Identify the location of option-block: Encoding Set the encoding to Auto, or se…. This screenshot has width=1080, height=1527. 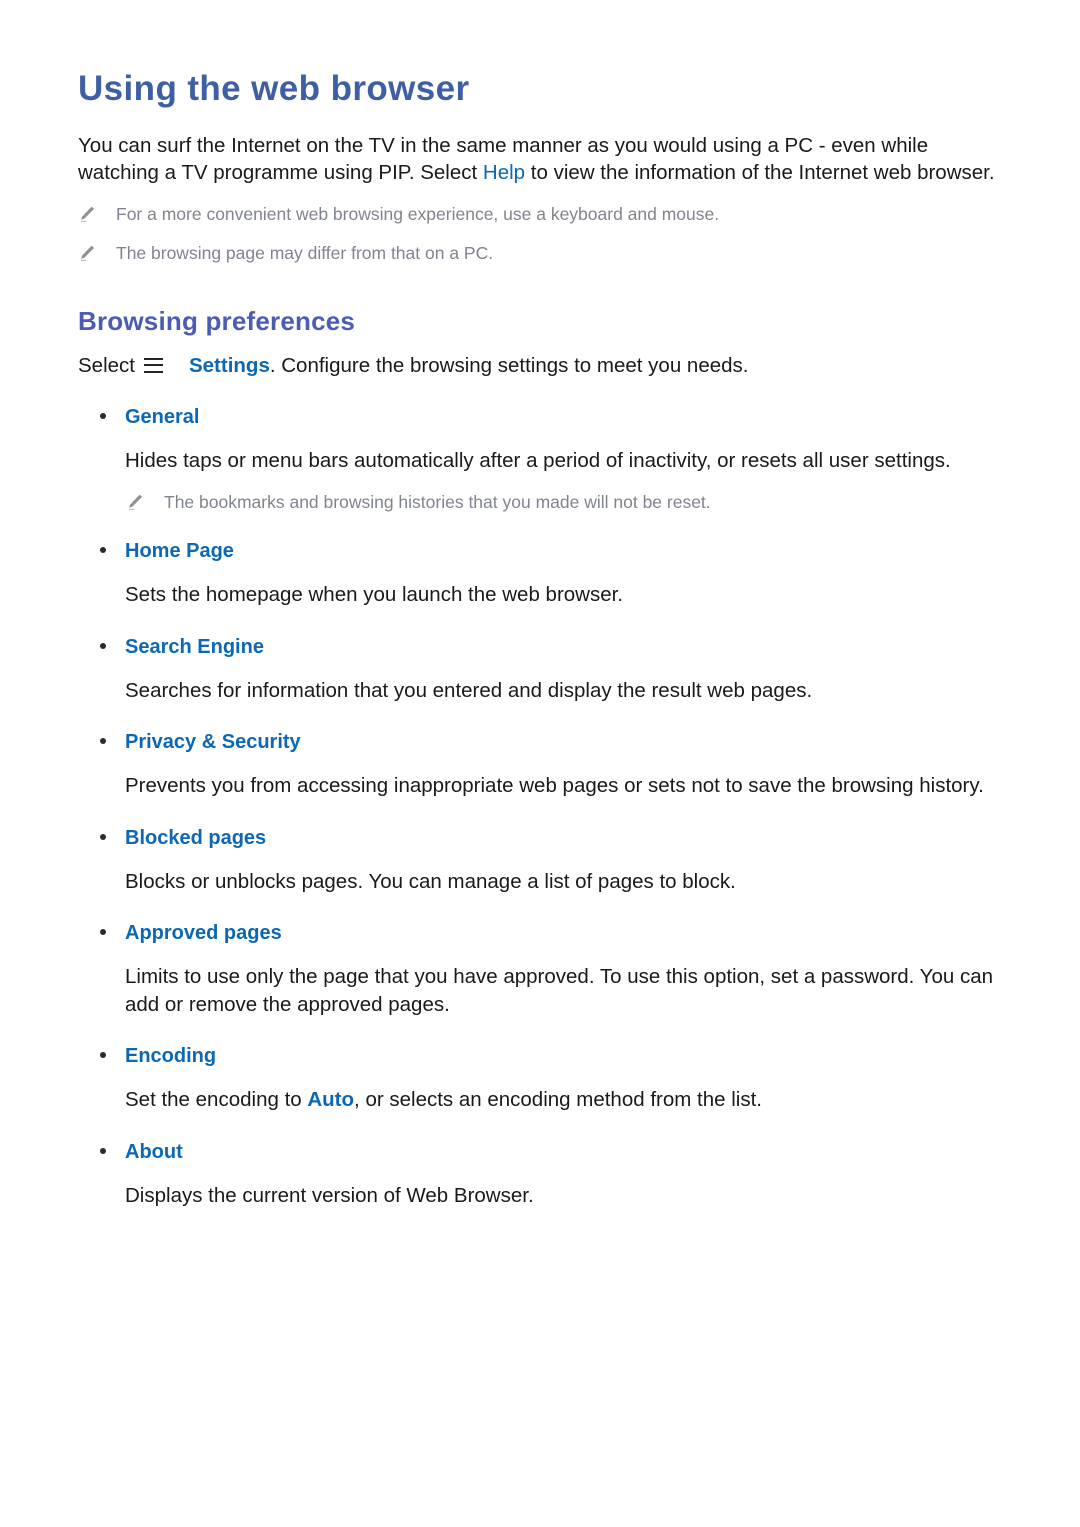
(536, 1078).